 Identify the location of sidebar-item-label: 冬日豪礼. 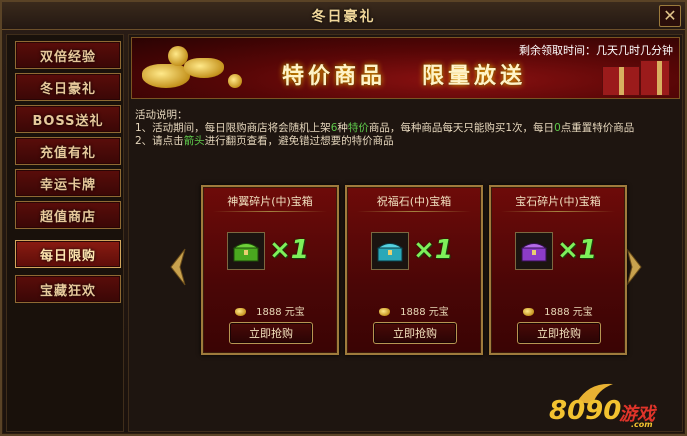
(67, 89).